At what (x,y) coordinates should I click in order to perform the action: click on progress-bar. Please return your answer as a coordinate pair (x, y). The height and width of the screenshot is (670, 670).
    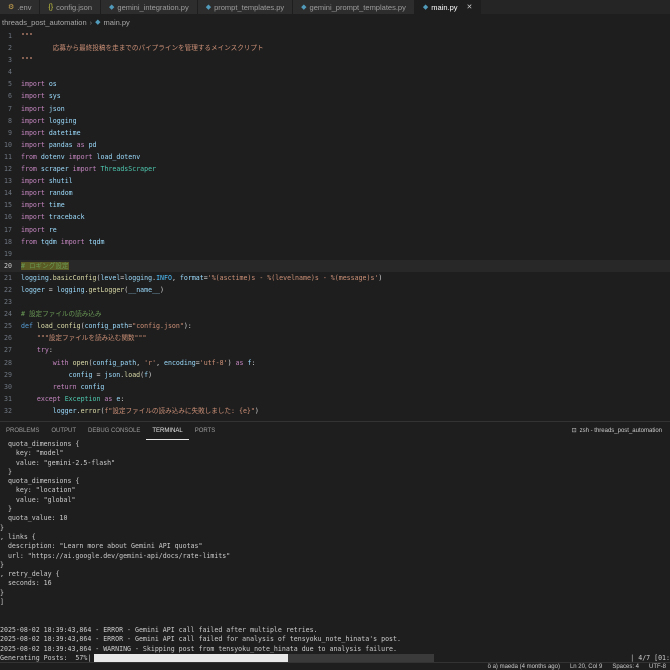
    Looking at the image, I should click on (264, 658).